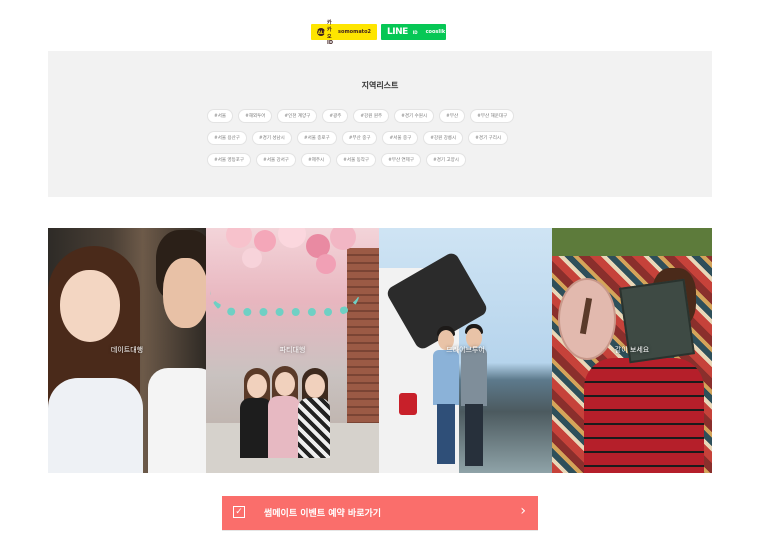 The width and height of the screenshot is (760, 540). Describe the element at coordinates (184, 293) in the screenshot. I see `man-face` at that location.